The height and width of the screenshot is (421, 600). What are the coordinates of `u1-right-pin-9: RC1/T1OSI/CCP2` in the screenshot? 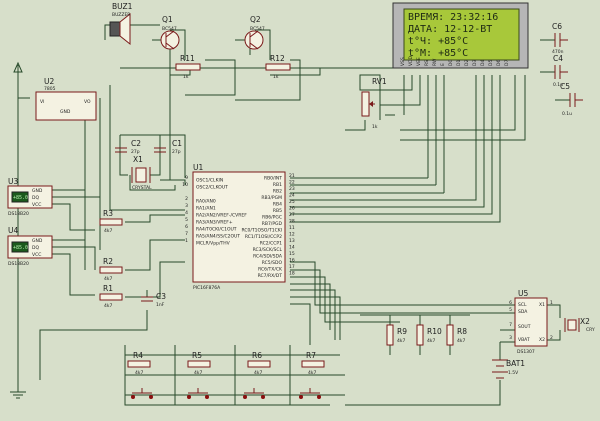 It's located at (263, 237).